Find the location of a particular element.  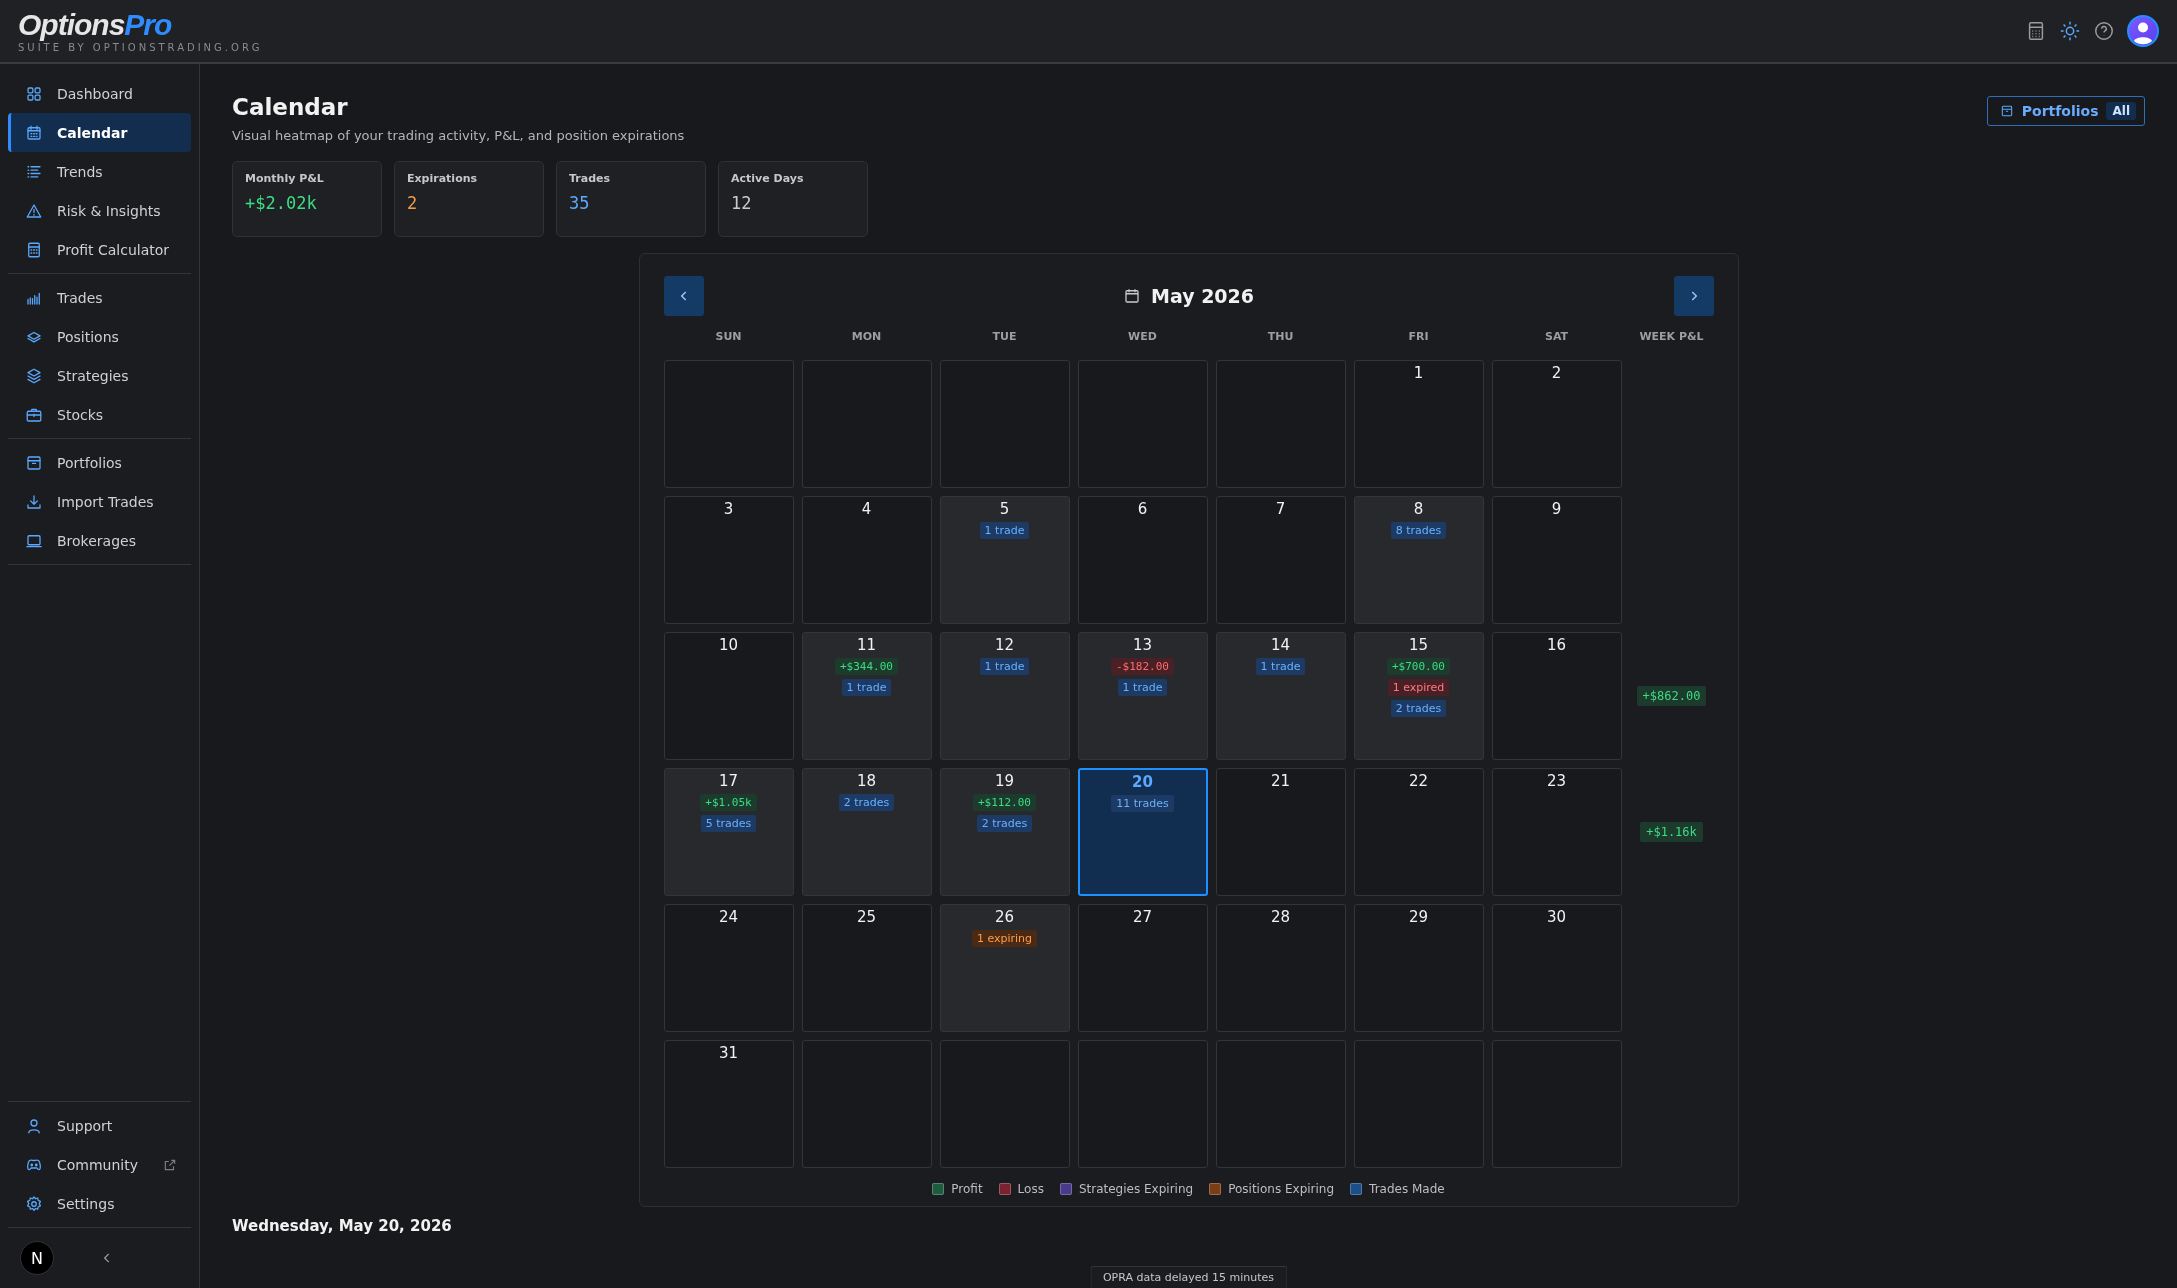

day-number: 20 is located at coordinates (1142, 782).